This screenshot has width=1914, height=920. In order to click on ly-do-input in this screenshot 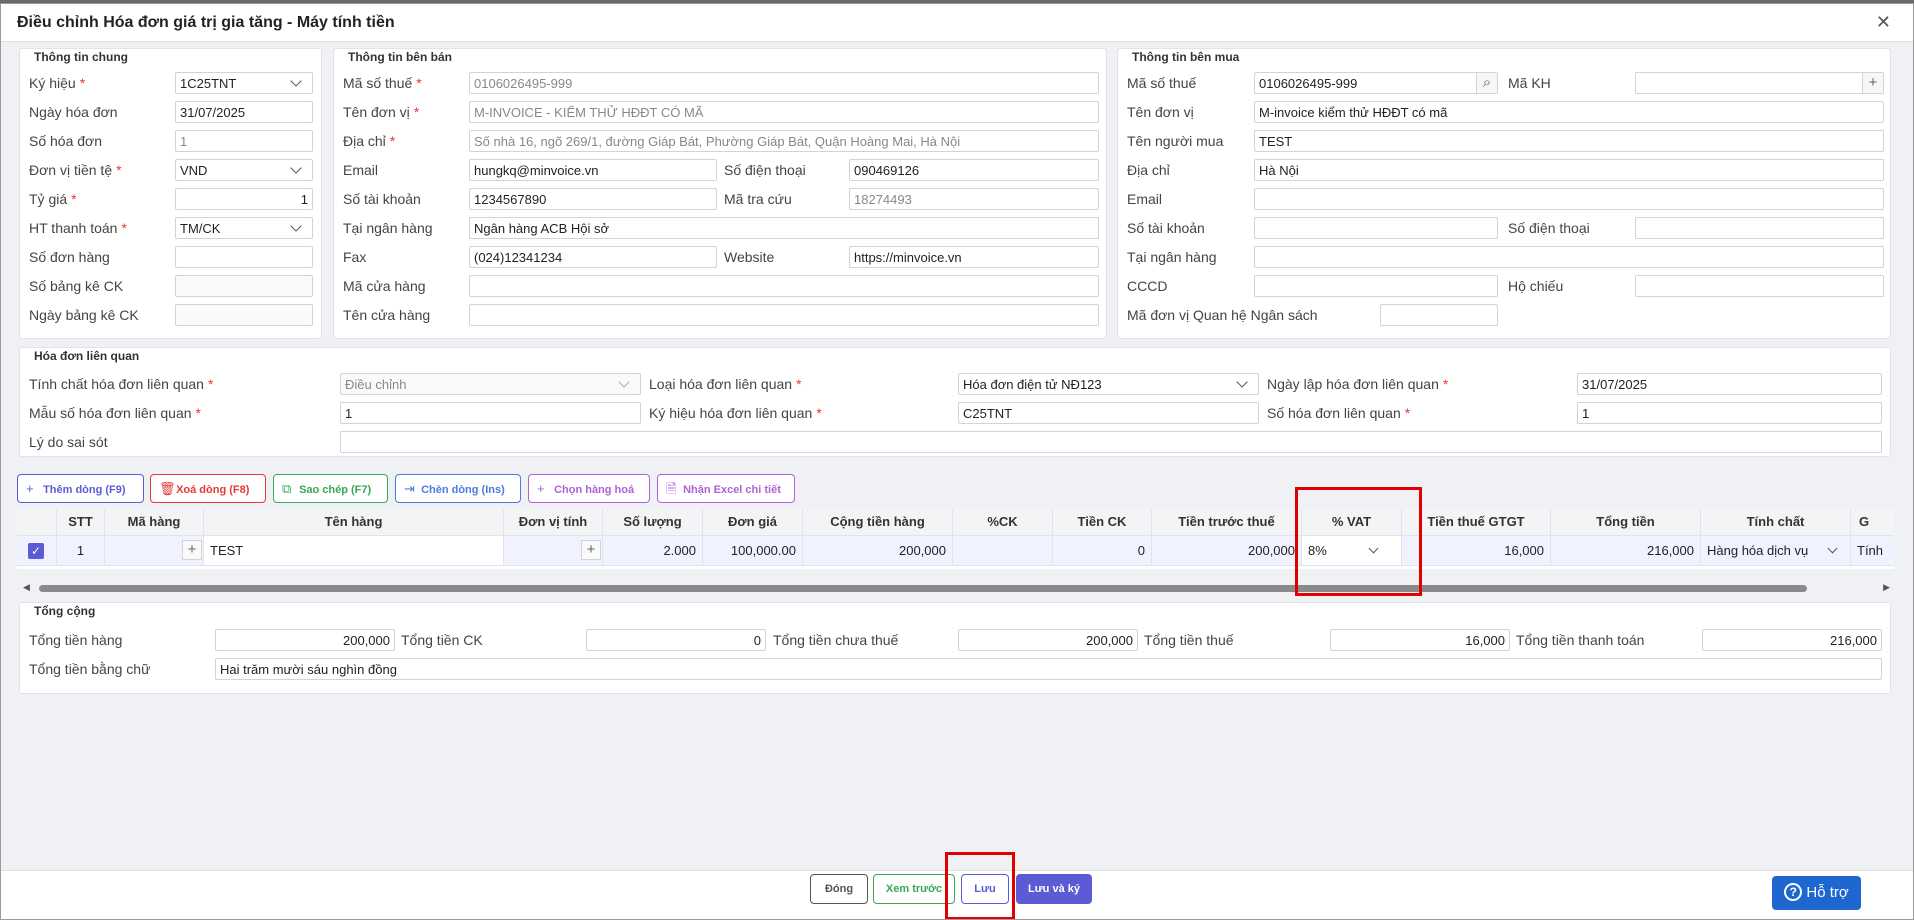, I will do `click(1111, 442)`.